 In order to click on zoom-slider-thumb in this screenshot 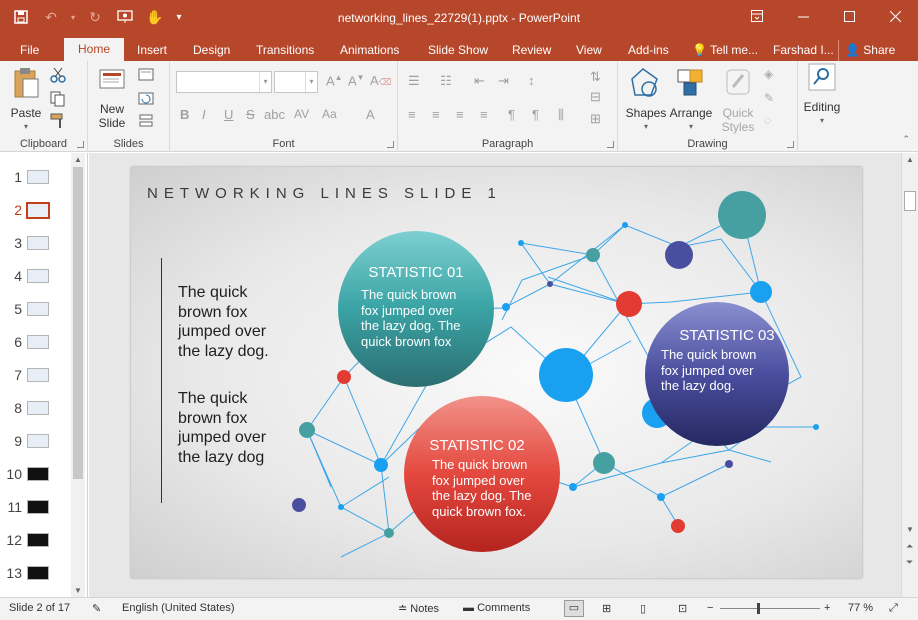, I will do `click(758, 608)`.